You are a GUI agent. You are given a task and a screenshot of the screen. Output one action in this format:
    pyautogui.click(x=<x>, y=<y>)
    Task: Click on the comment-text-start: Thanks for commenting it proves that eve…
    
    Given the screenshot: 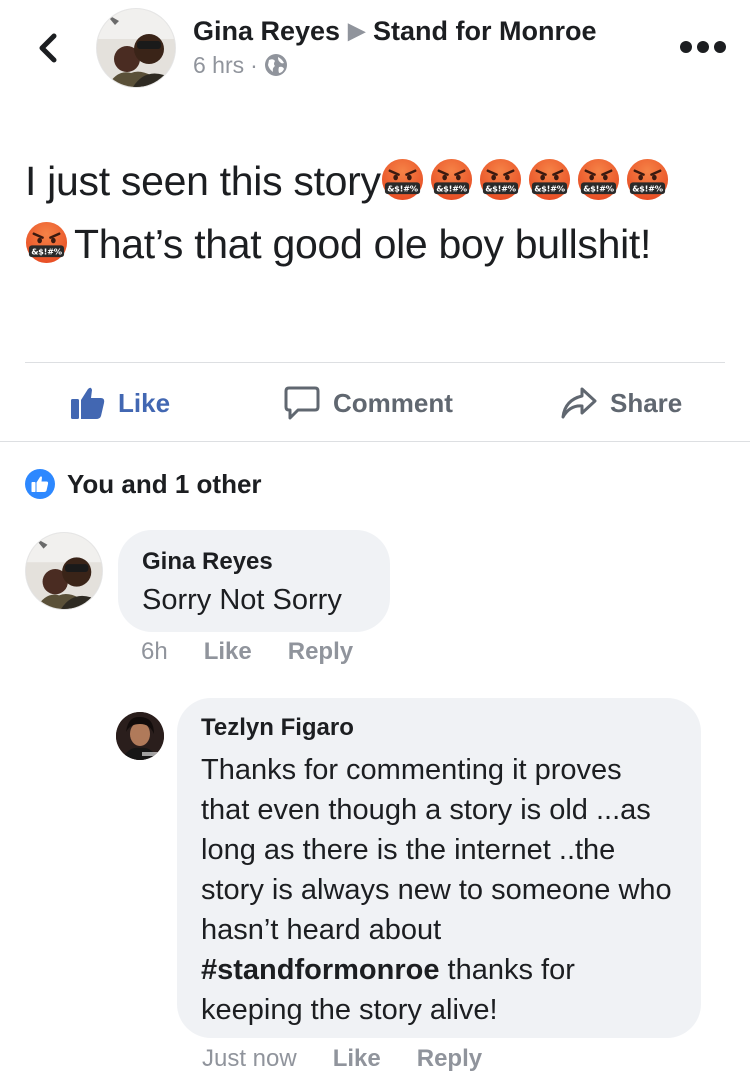 What is the action you would take?
    pyautogui.click(x=436, y=850)
    